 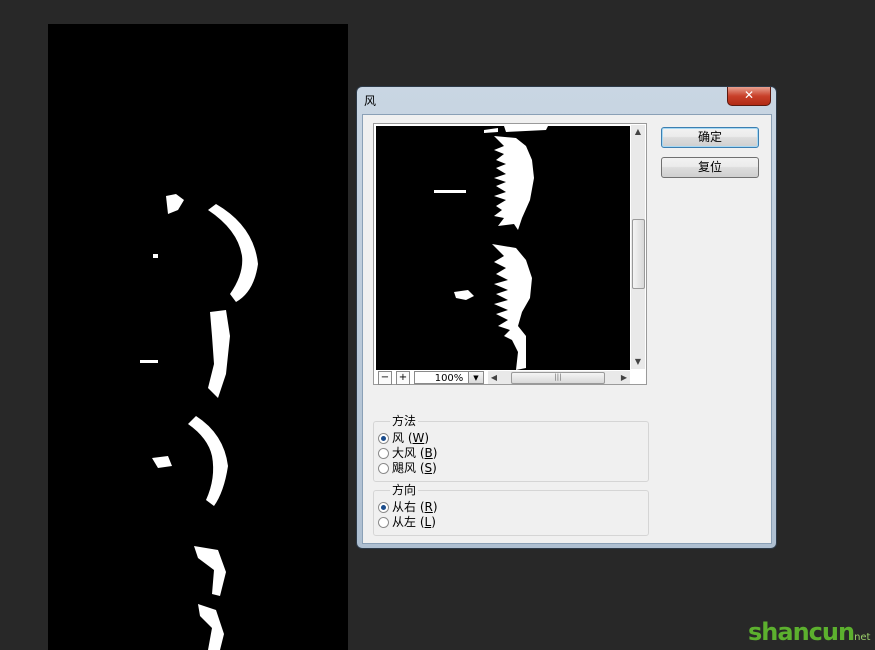 I want to click on access-key: S, so click(x=428, y=468).